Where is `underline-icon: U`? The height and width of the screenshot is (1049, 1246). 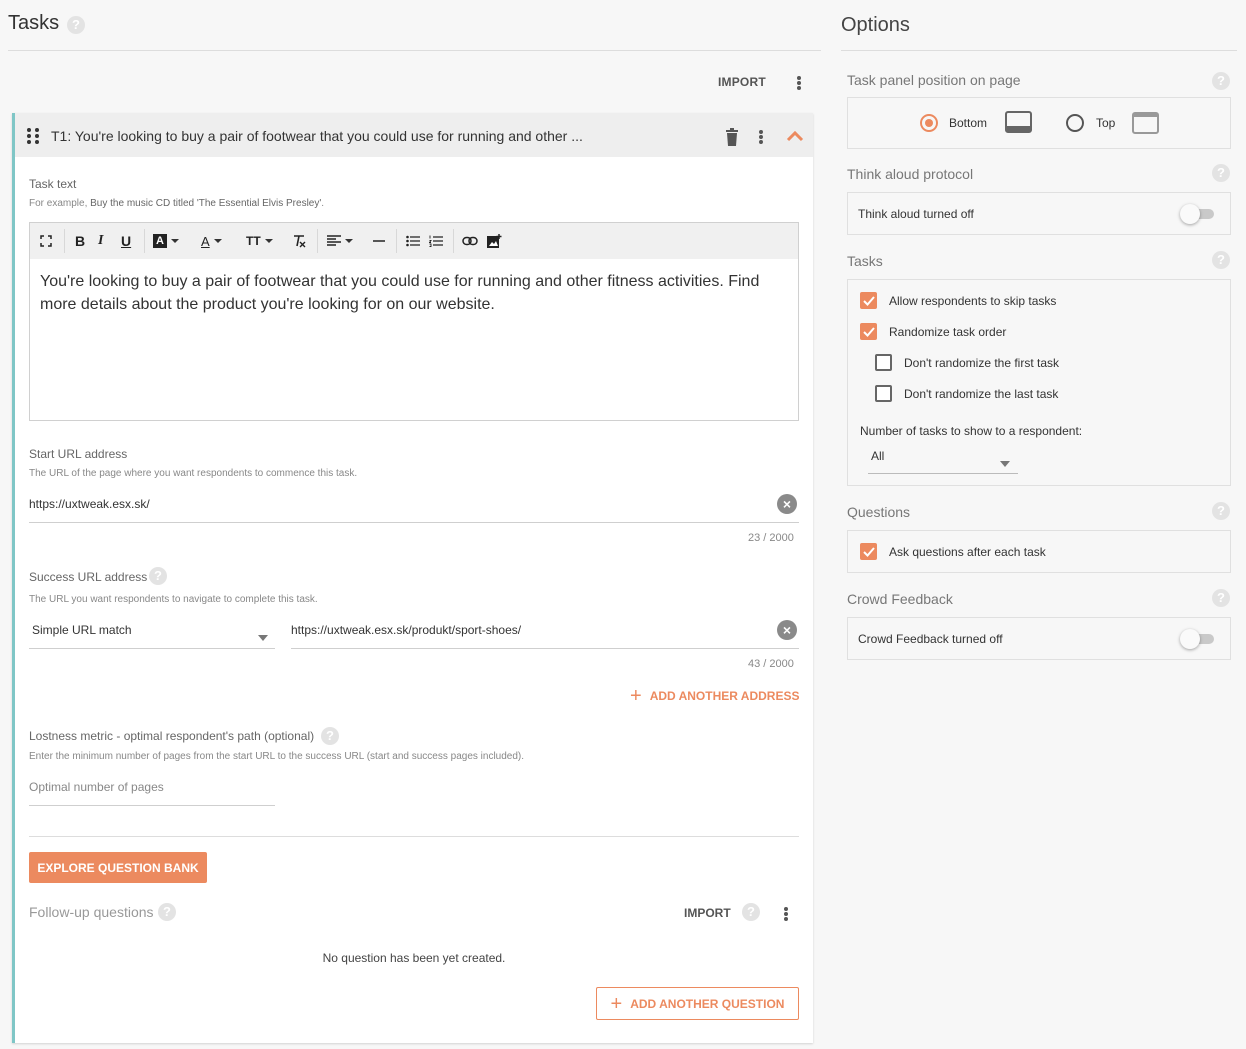 underline-icon: U is located at coordinates (126, 241).